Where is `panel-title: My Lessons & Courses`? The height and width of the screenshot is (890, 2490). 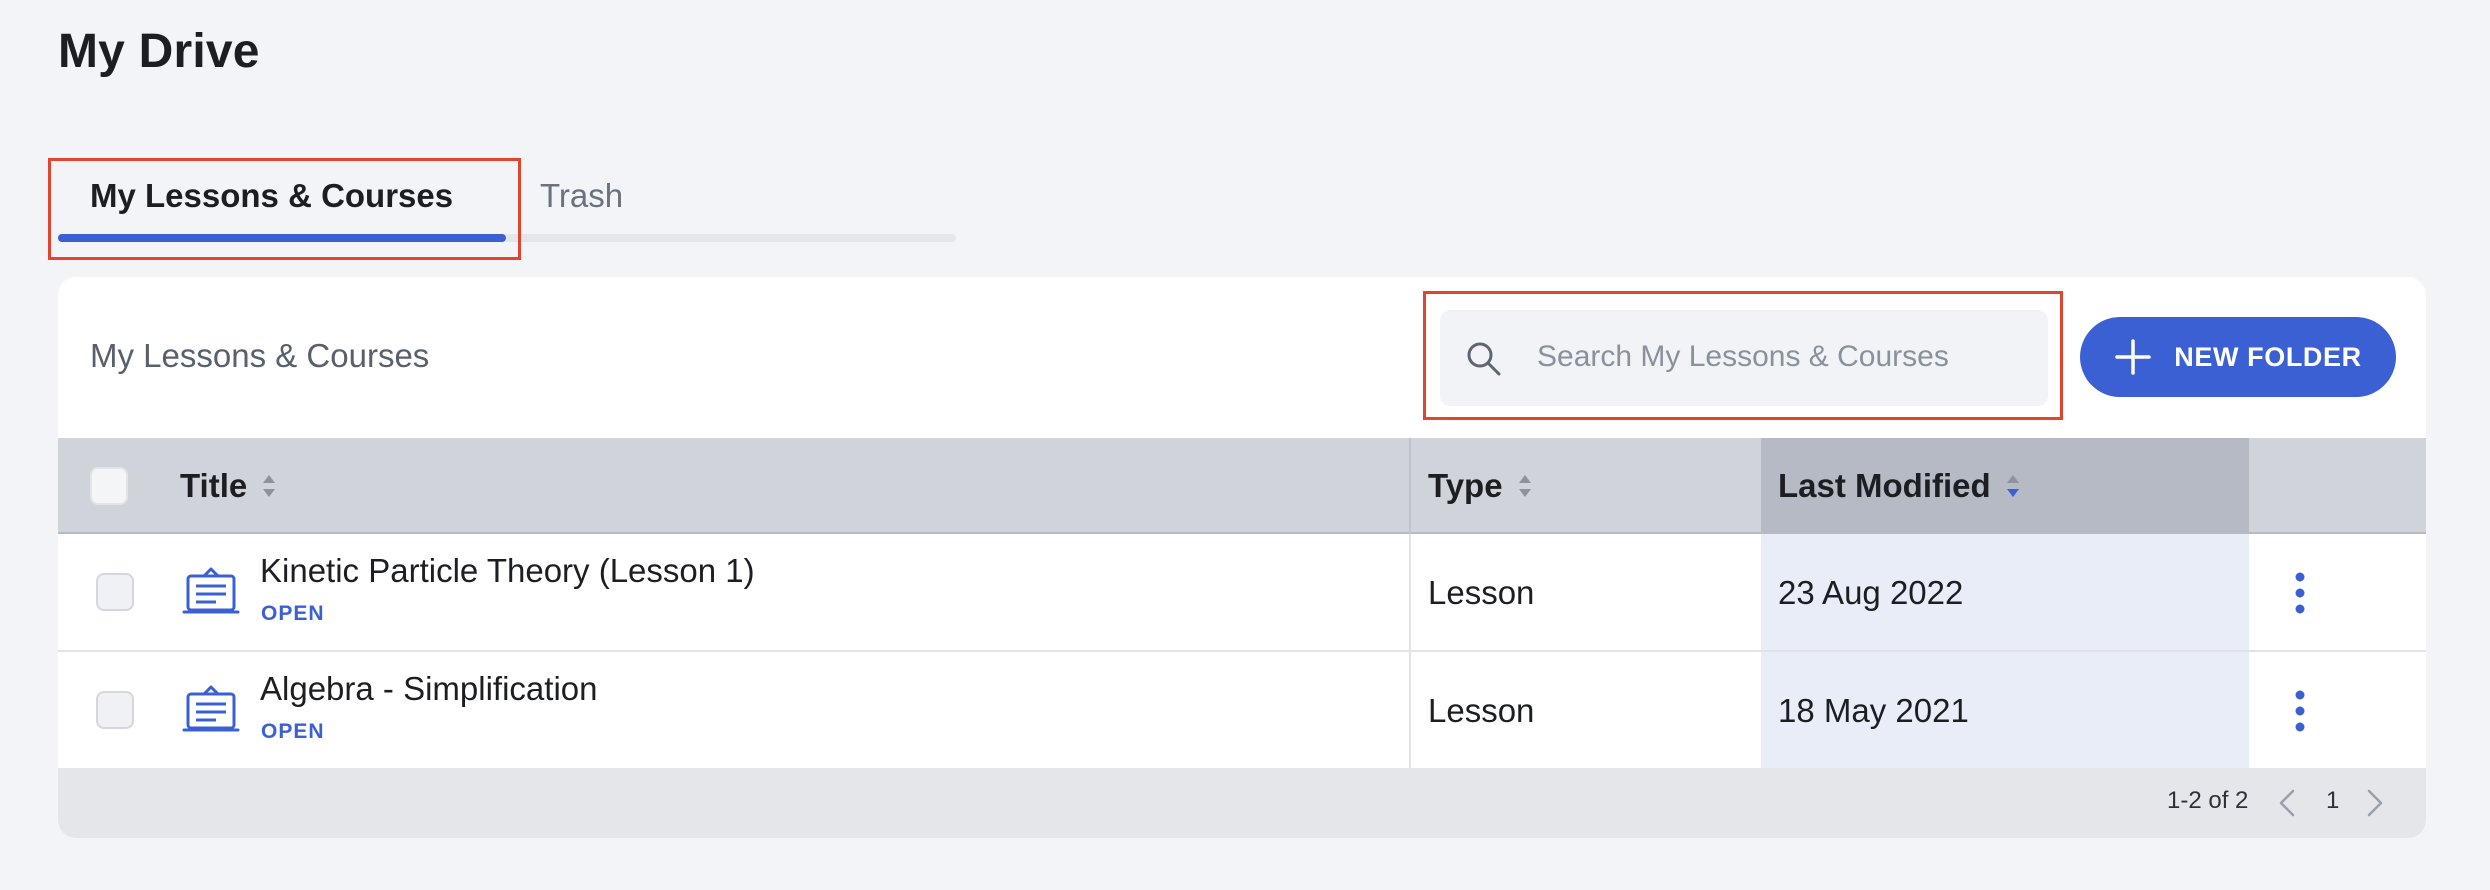 panel-title: My Lessons & Courses is located at coordinates (260, 355).